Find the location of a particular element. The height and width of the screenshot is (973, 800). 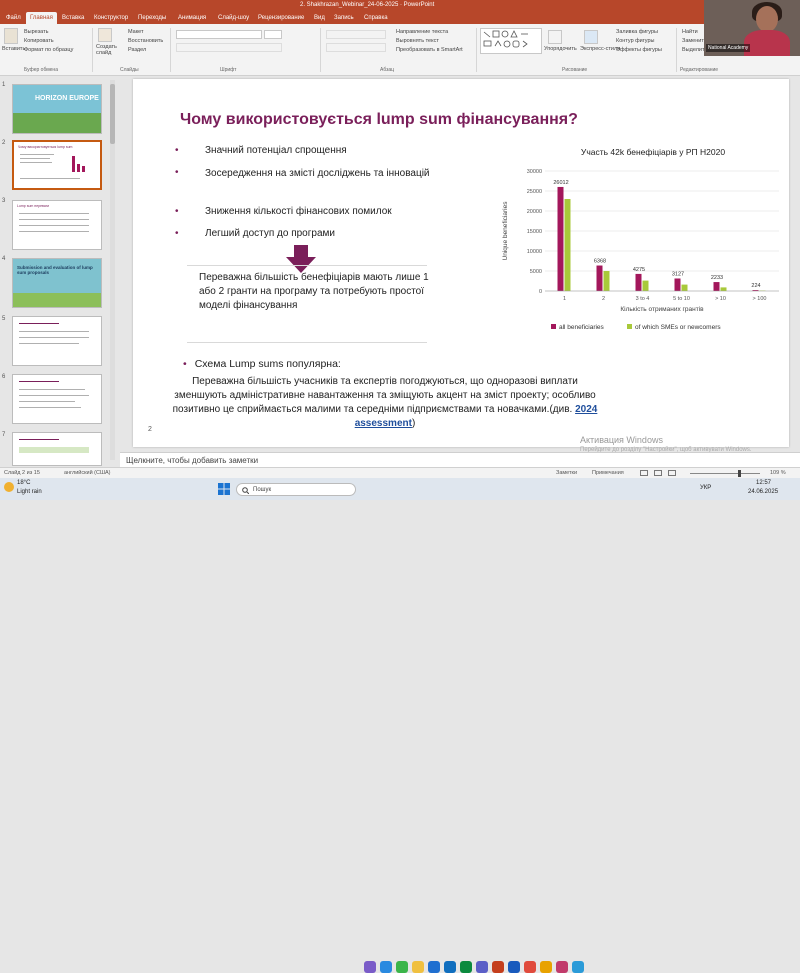

language-indicator: УКР is located at coordinates (705, 488).